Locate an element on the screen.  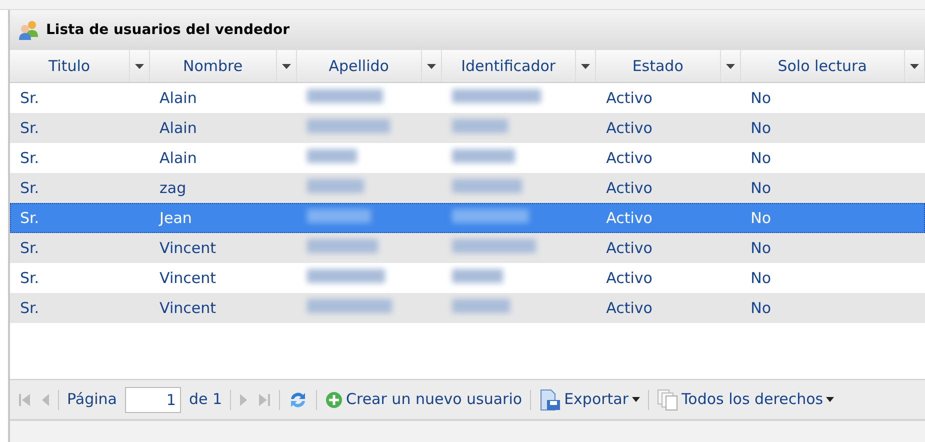
column-header: Identificador is located at coordinates (519, 66).